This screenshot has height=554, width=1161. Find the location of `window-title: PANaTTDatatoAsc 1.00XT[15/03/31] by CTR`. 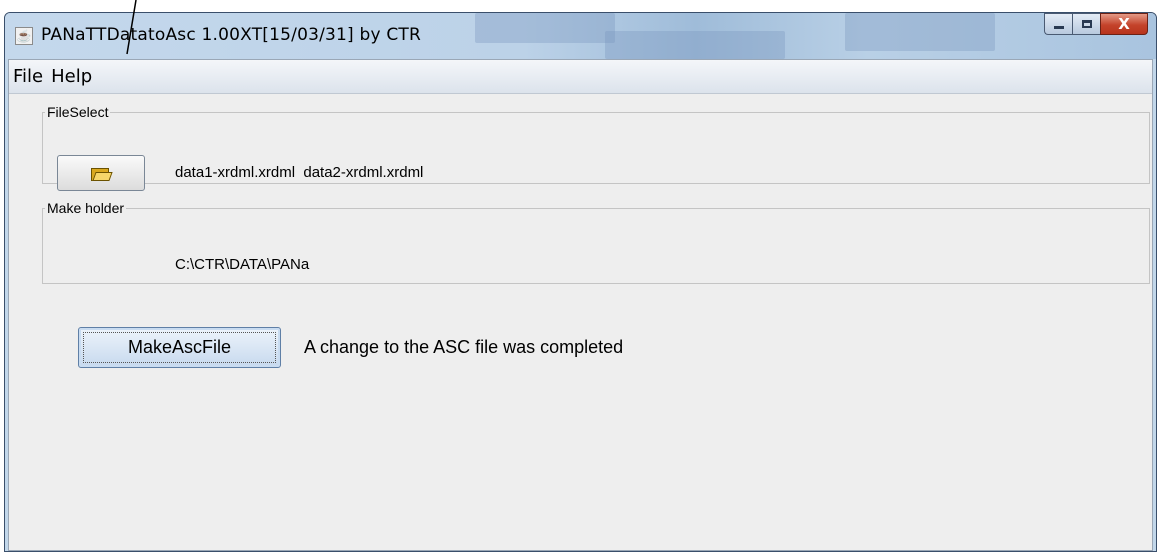

window-title: PANaTTDatatoAsc 1.00XT[15/03/31] by CTR is located at coordinates (231, 35).